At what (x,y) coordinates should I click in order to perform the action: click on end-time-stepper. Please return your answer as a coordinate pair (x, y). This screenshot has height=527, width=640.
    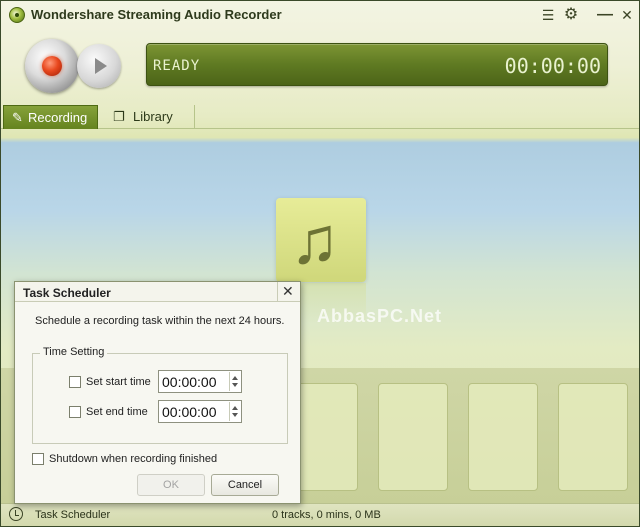
    Looking at the image, I should click on (234, 411).